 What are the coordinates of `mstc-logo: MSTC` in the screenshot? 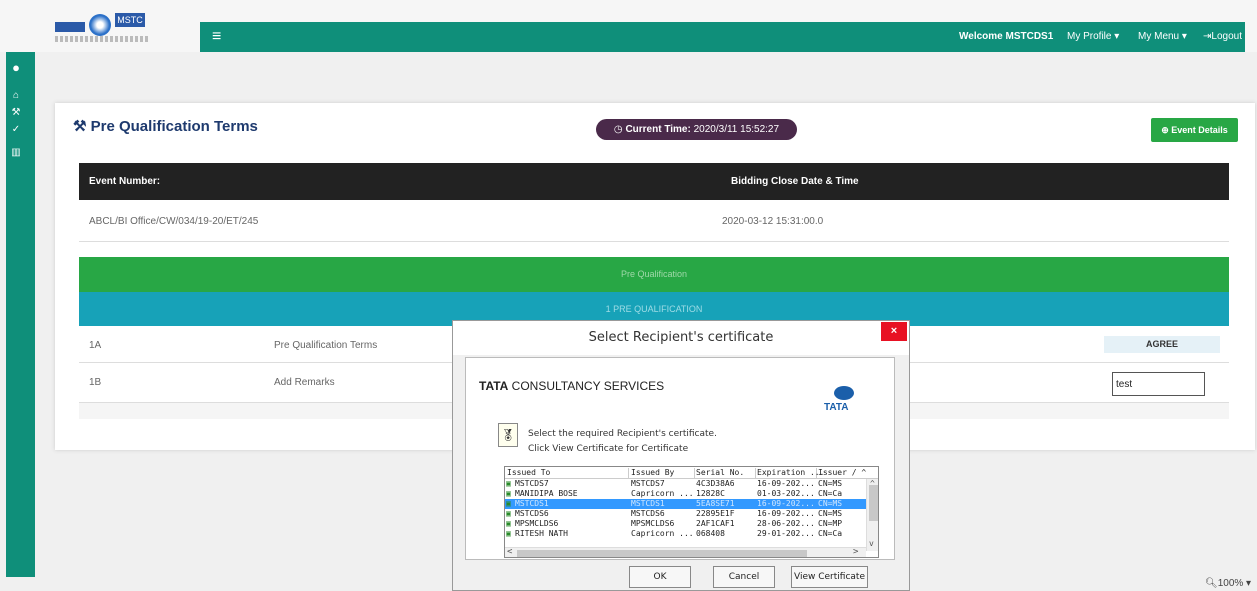 It's located at (102, 28).